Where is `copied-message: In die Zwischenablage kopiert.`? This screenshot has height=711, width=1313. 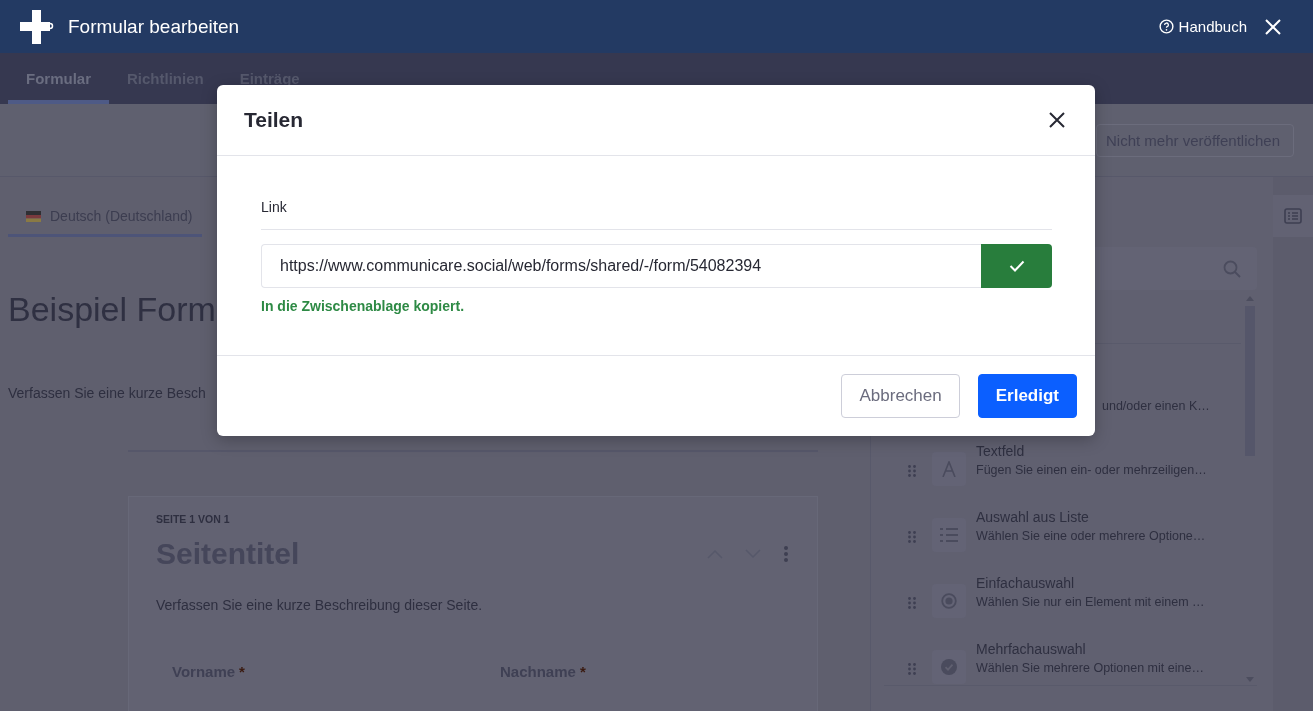 copied-message: In die Zwischenablage kopiert. is located at coordinates (363, 306).